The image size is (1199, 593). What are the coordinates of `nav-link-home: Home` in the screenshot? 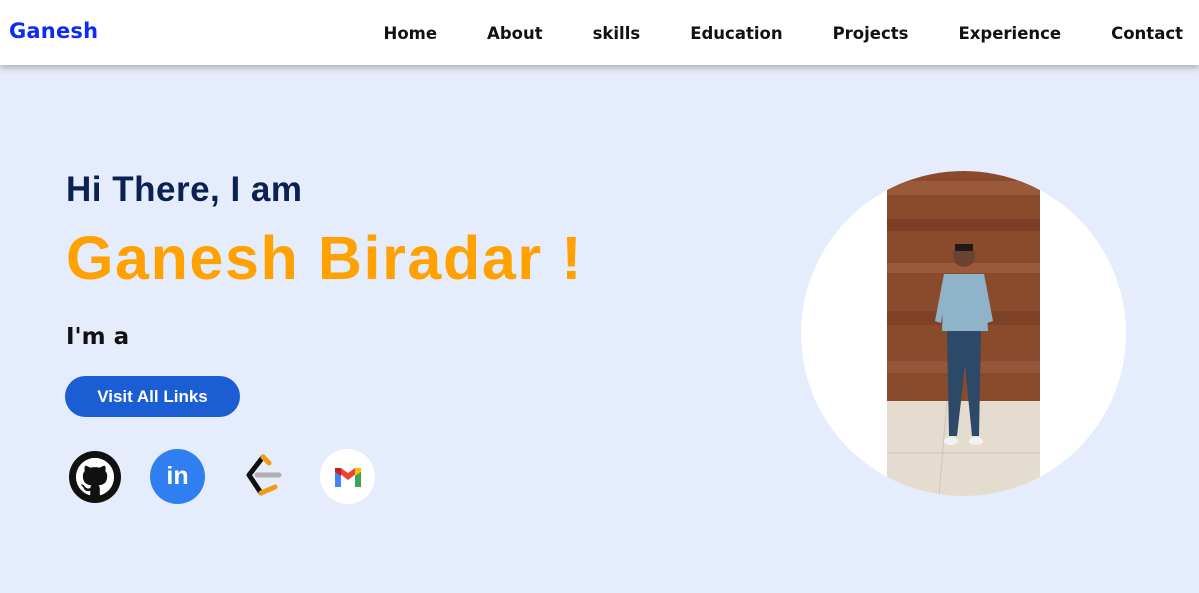 It's located at (411, 33).